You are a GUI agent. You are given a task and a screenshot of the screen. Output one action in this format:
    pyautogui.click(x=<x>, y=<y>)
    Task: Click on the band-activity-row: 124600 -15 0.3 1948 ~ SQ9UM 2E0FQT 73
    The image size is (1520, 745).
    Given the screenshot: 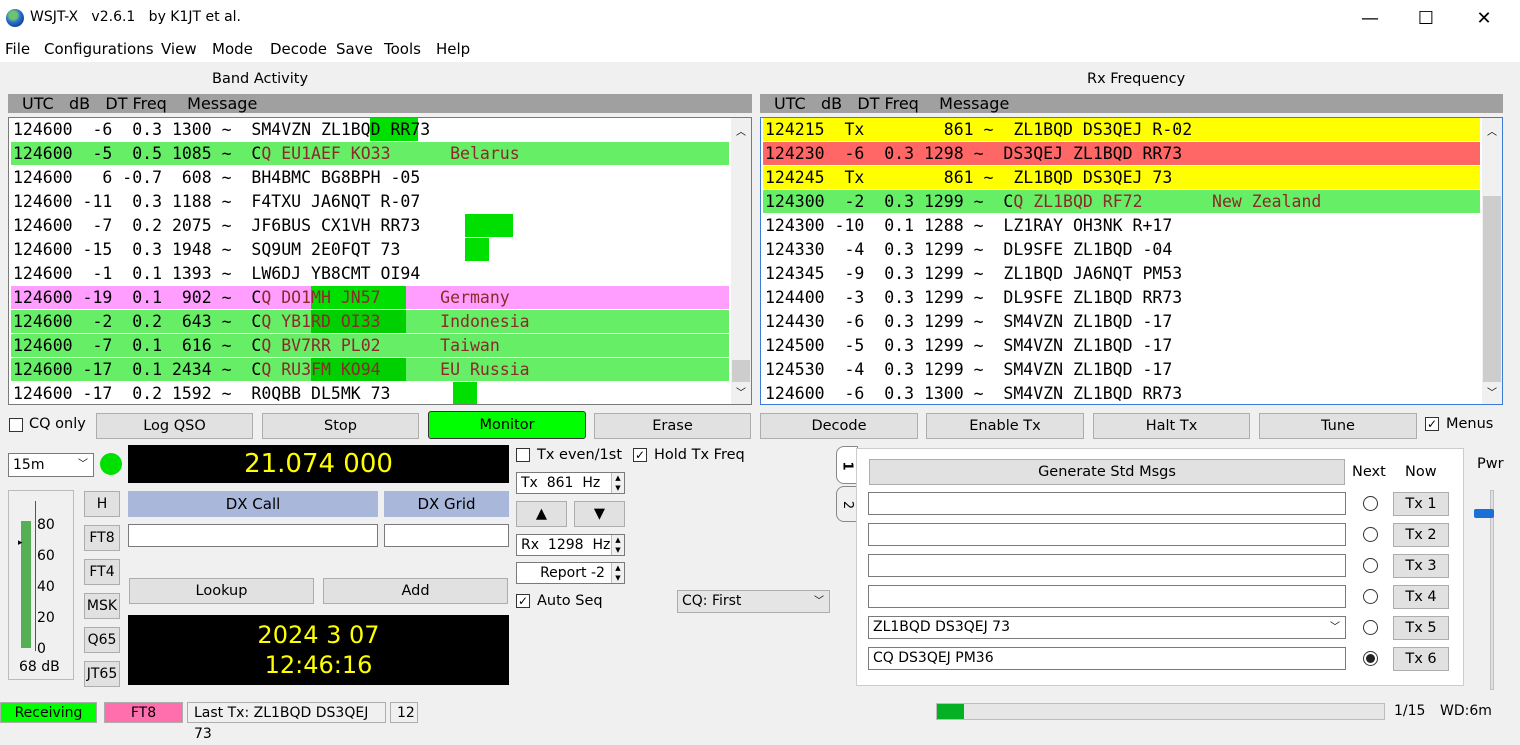 What is the action you would take?
    pyautogui.click(x=370, y=250)
    